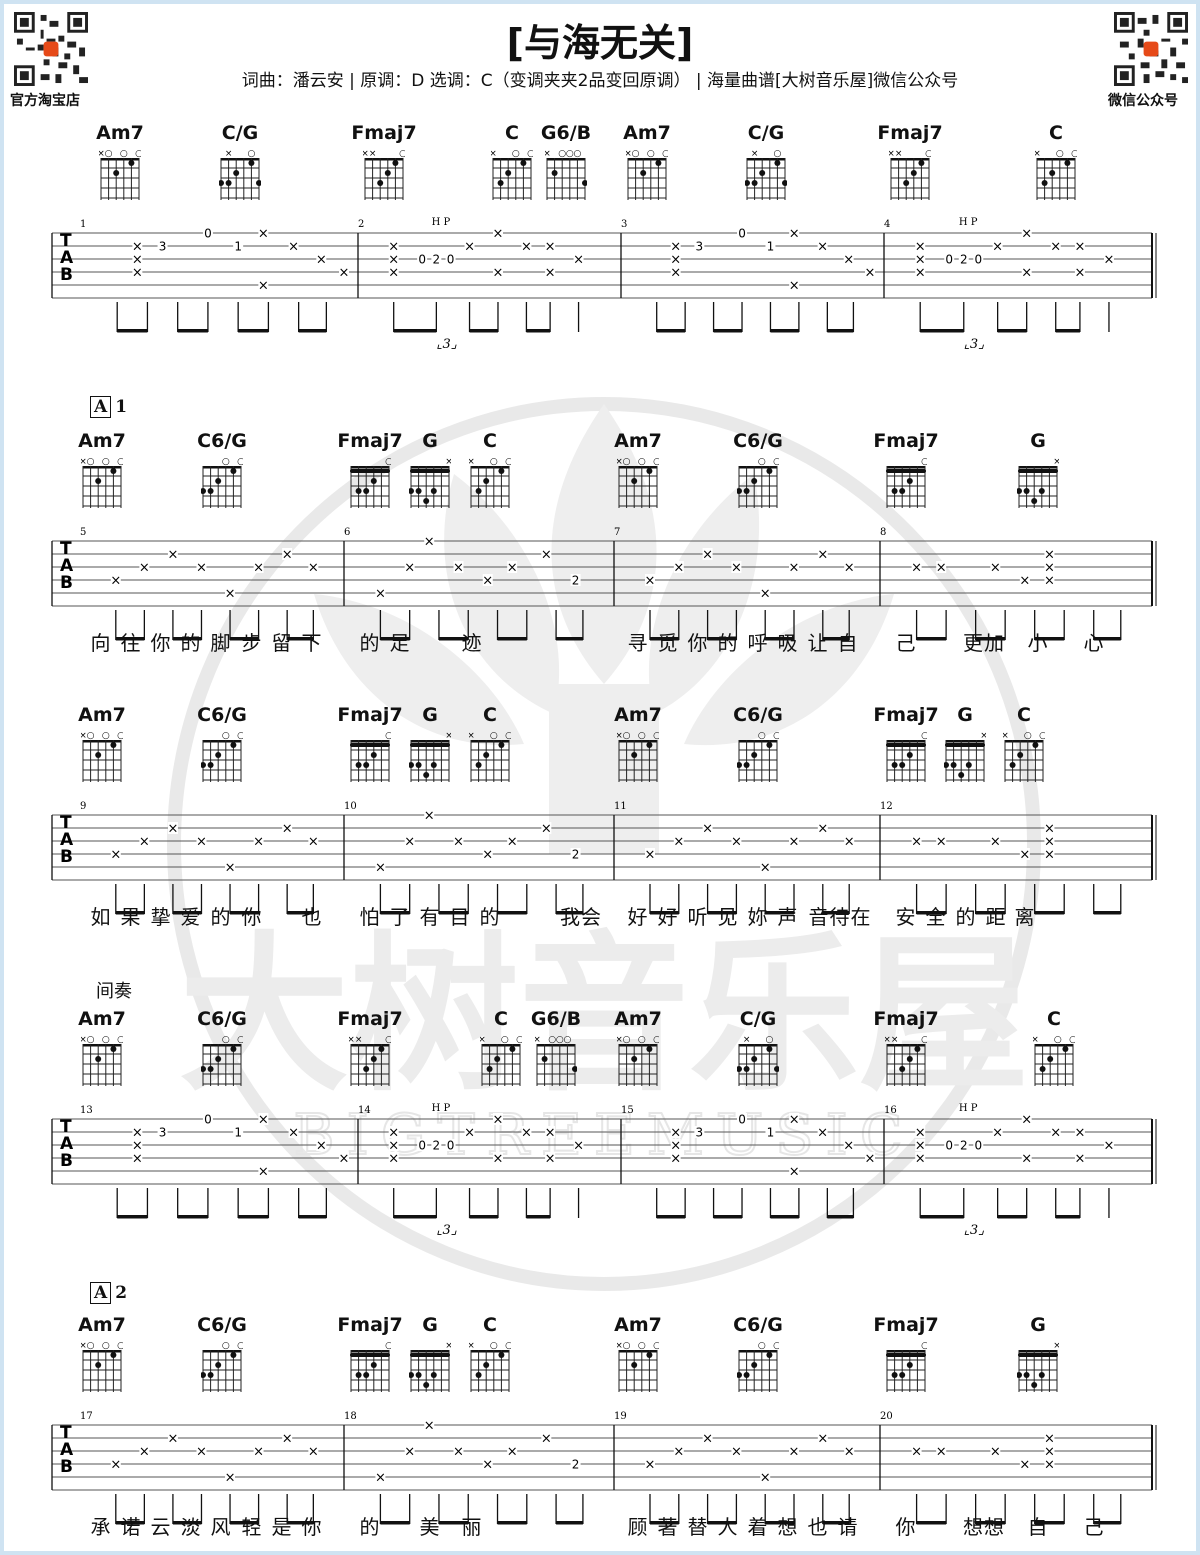  I want to click on measure-number: 16, so click(890, 1110).